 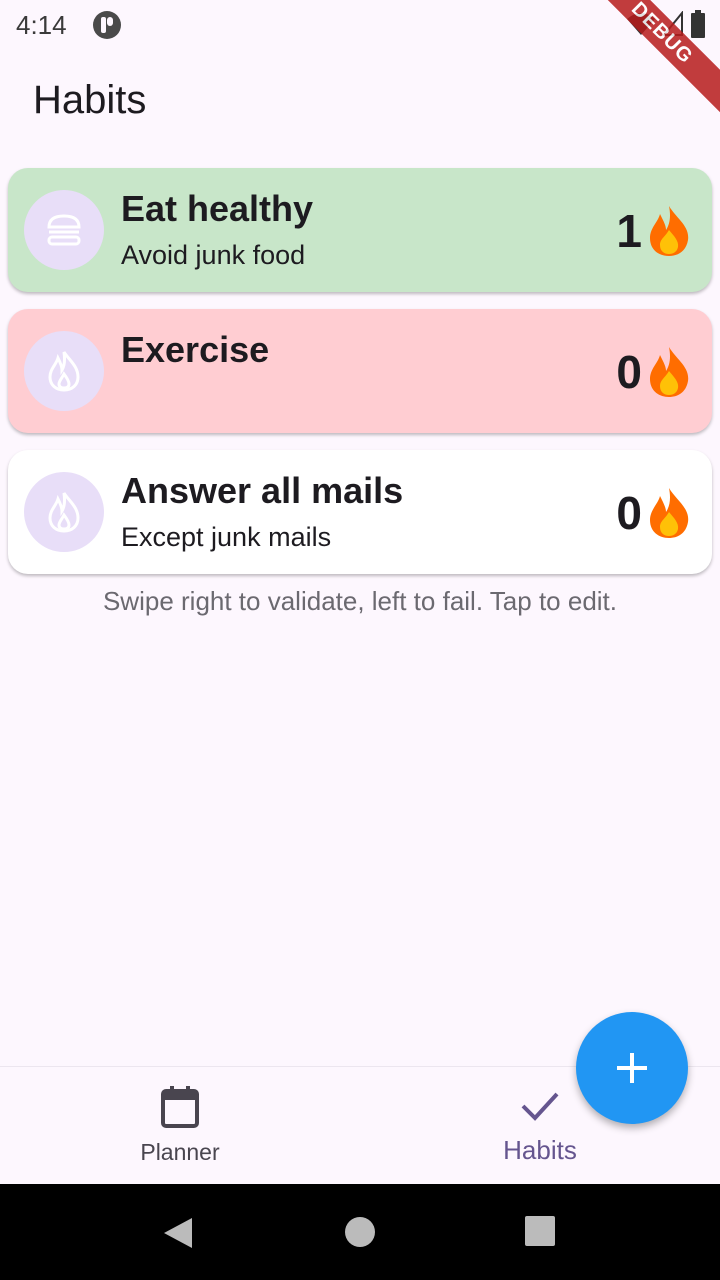 I want to click on nav-item-planner: Planner, so click(x=180, y=1126).